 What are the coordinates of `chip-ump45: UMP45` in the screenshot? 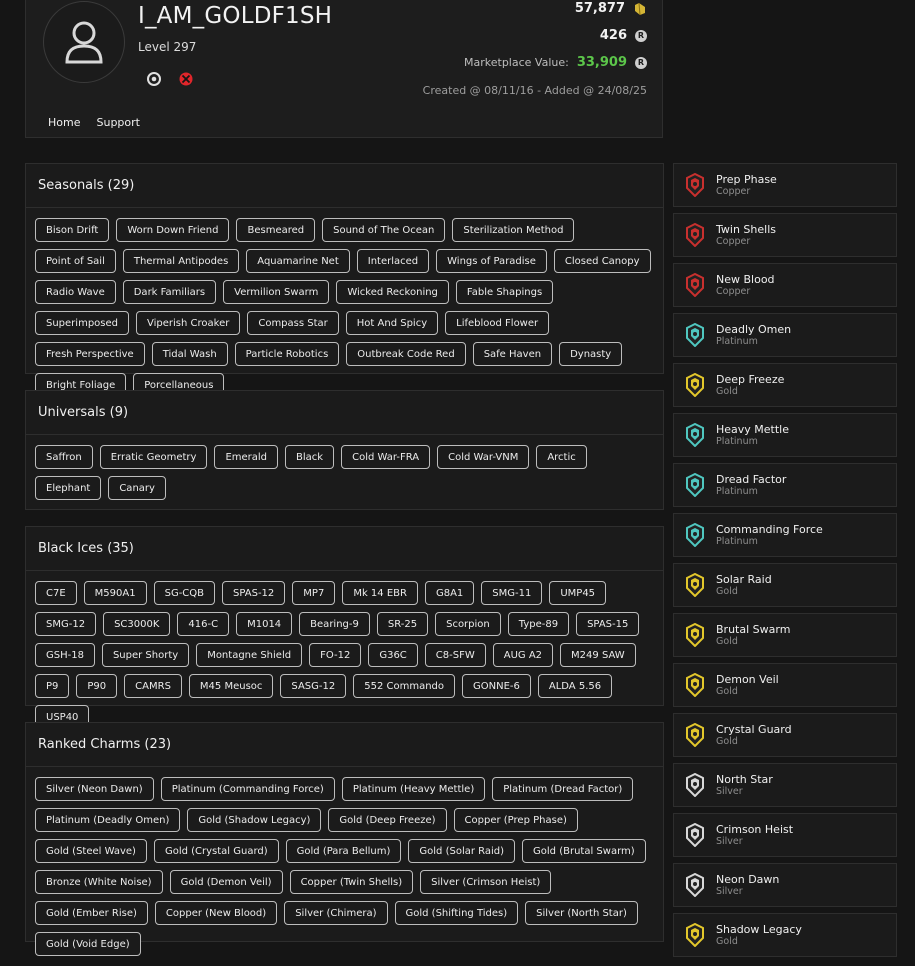 It's located at (578, 593).